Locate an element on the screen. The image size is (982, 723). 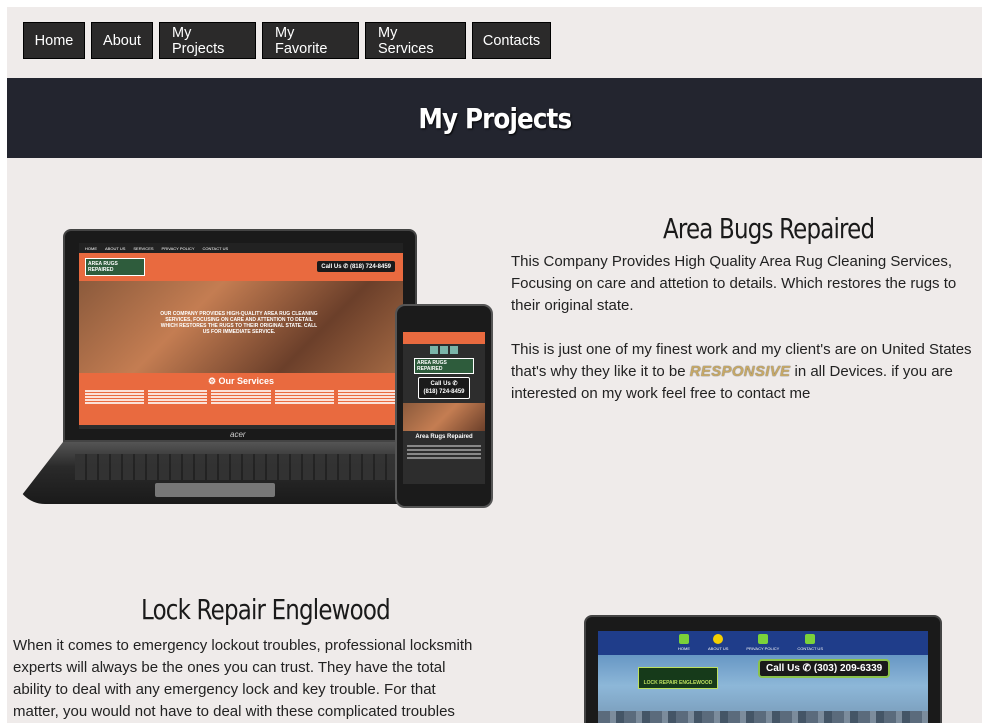
responsive-highlight: RESPONSIVE is located at coordinates (740, 371).